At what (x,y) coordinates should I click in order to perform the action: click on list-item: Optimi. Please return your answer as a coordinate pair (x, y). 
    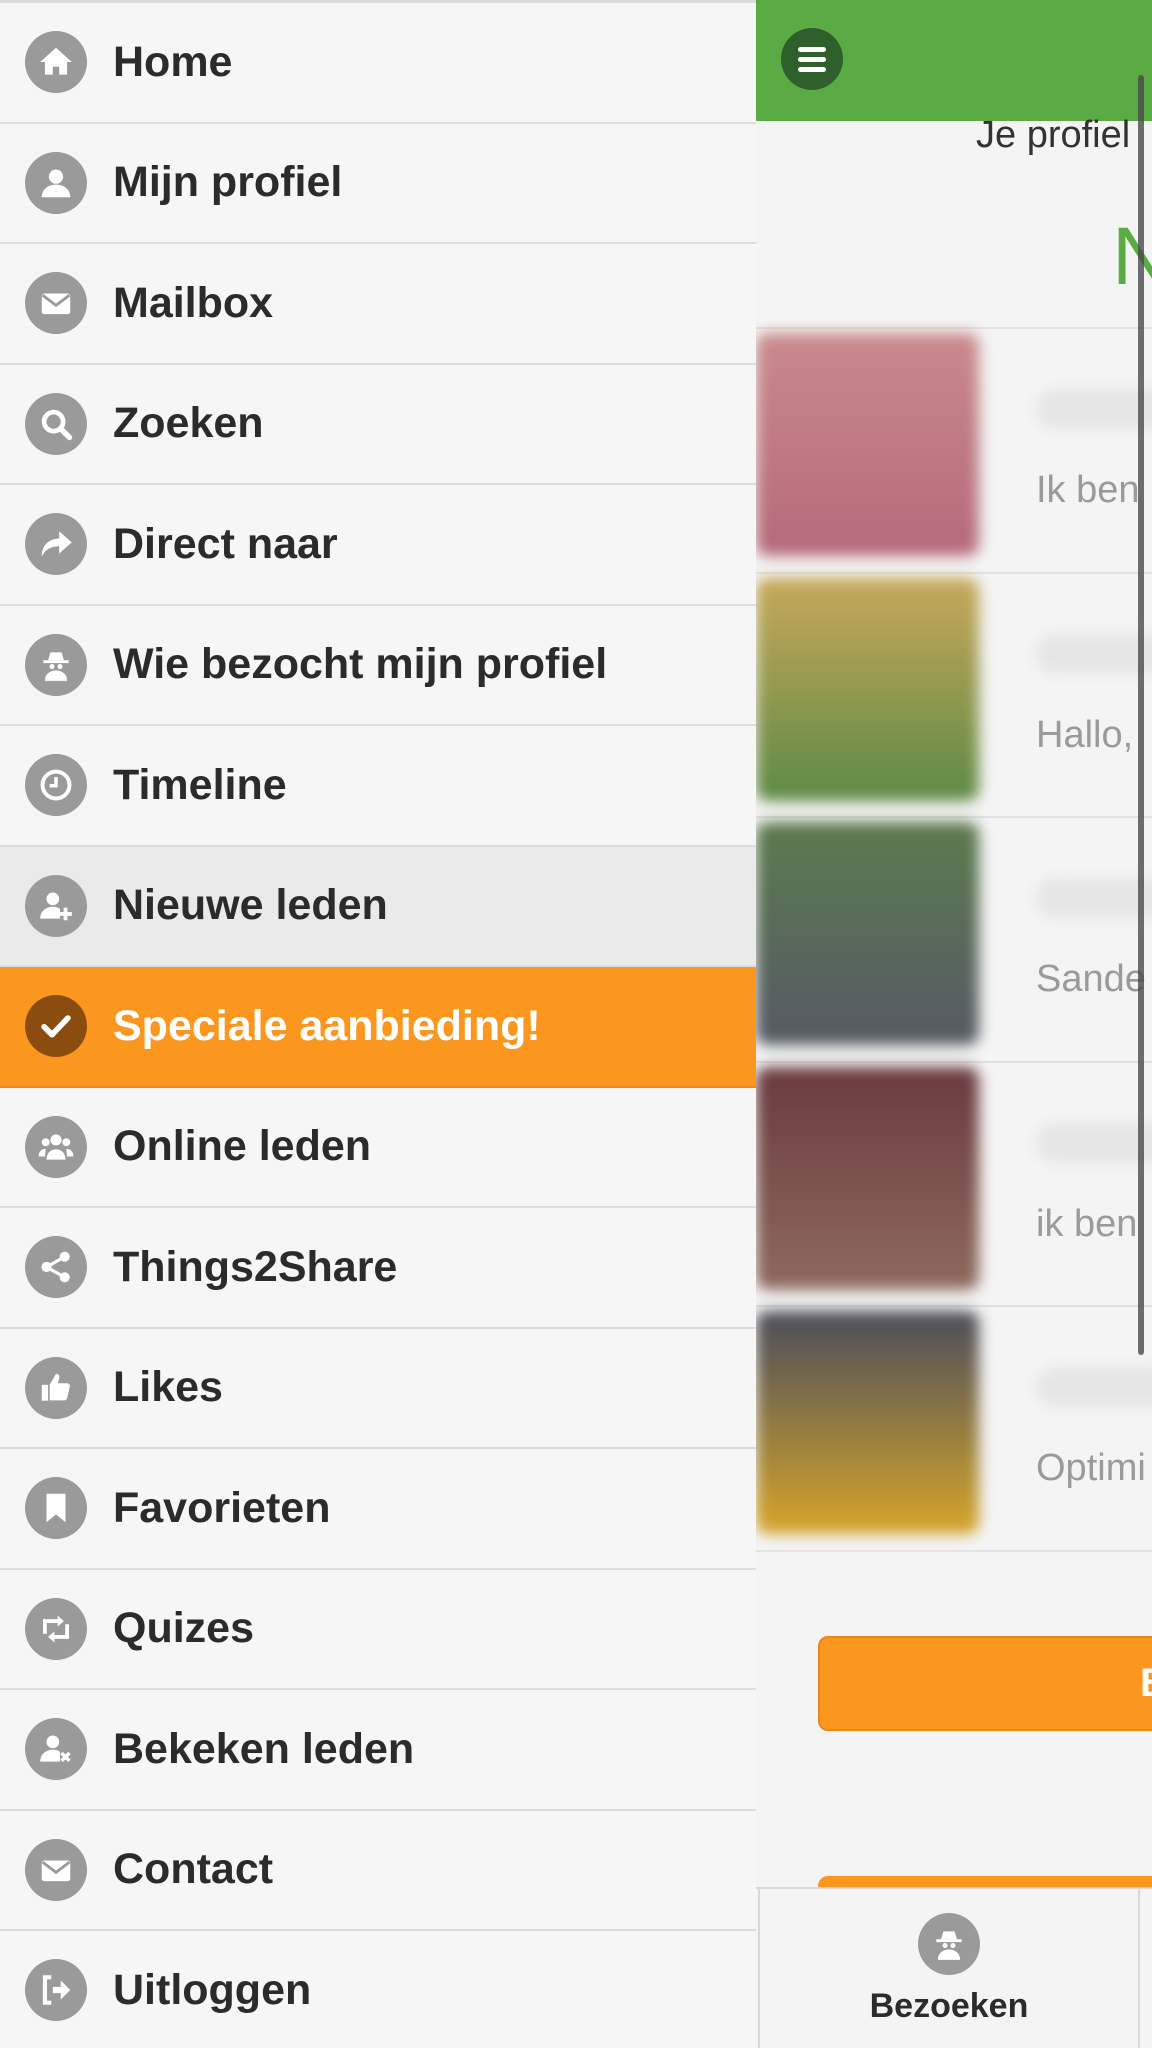
    Looking at the image, I should click on (954, 1427).